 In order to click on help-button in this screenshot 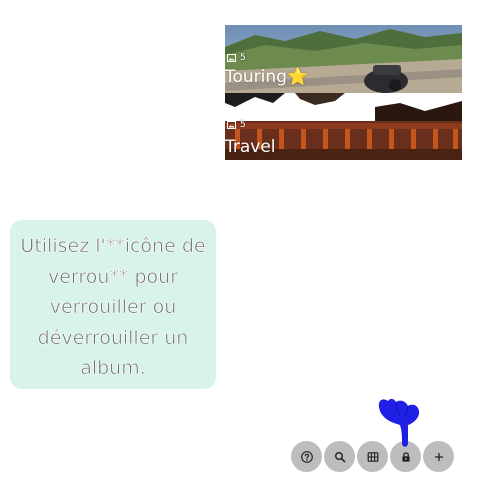, I will do `click(306, 456)`.